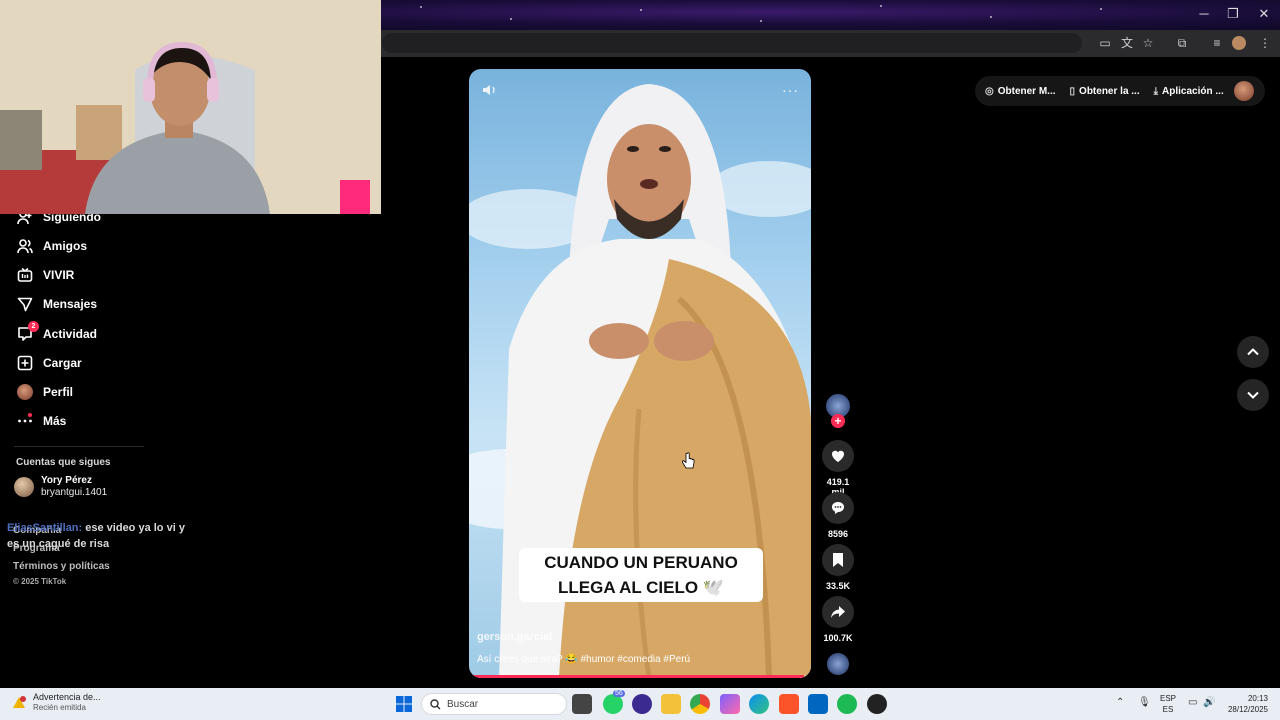  Describe the element at coordinates (70, 304) in the screenshot. I see `sidebar-item-label: Mensajes` at that location.